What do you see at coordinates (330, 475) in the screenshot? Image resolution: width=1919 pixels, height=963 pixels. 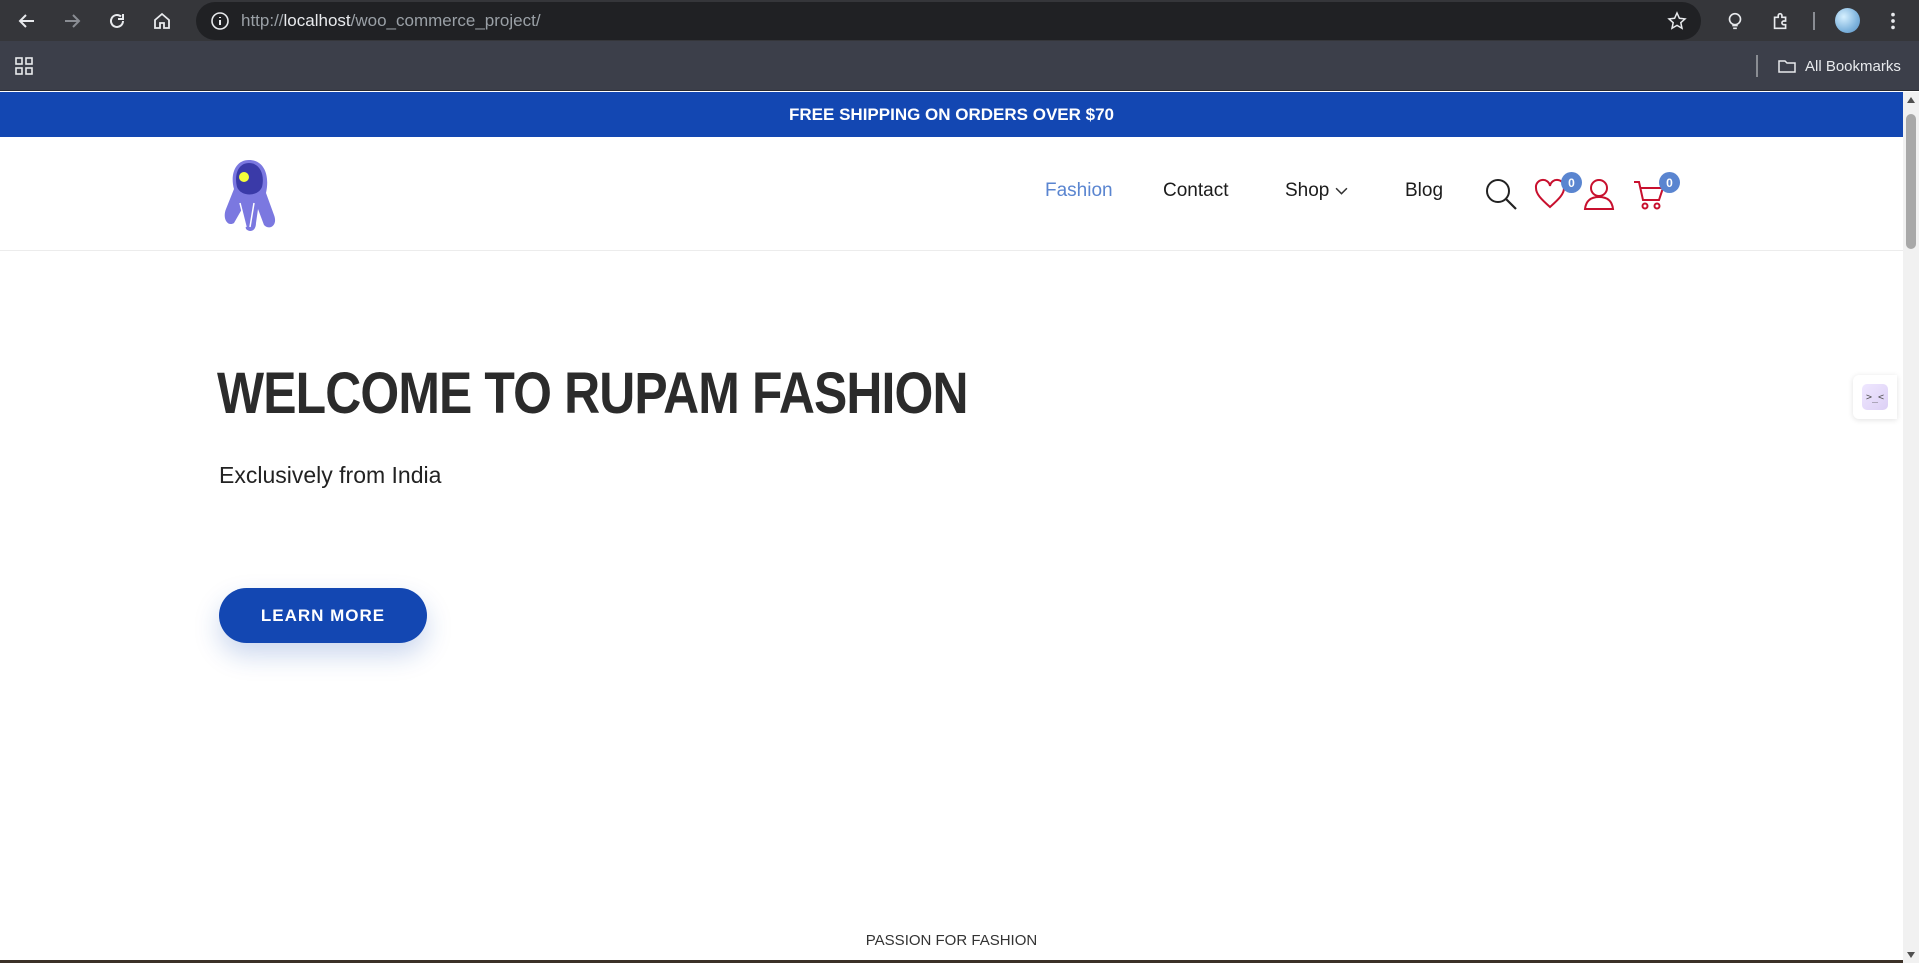 I see `hero-subtitle: Exclusively from India` at bounding box center [330, 475].